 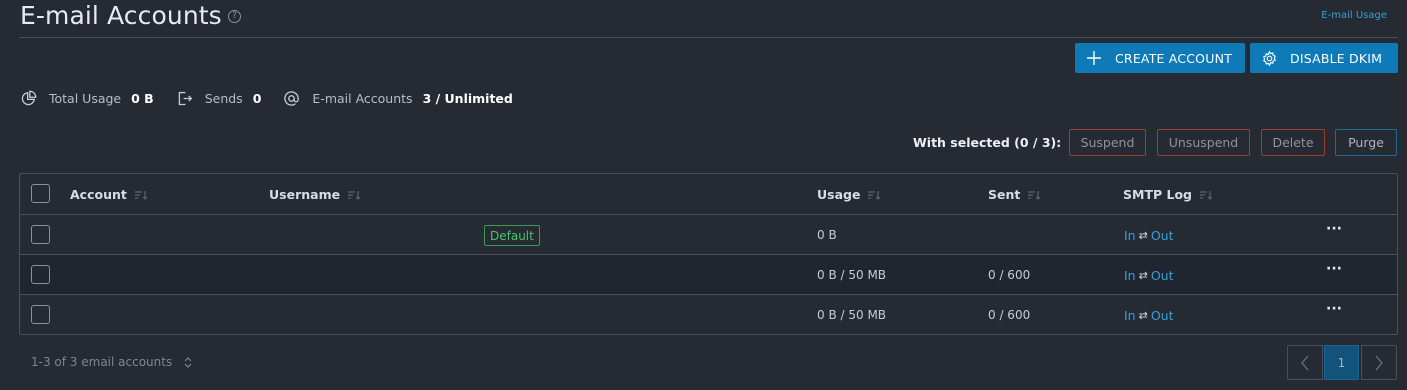 I want to click on sends-label: Sends, so click(x=223, y=98).